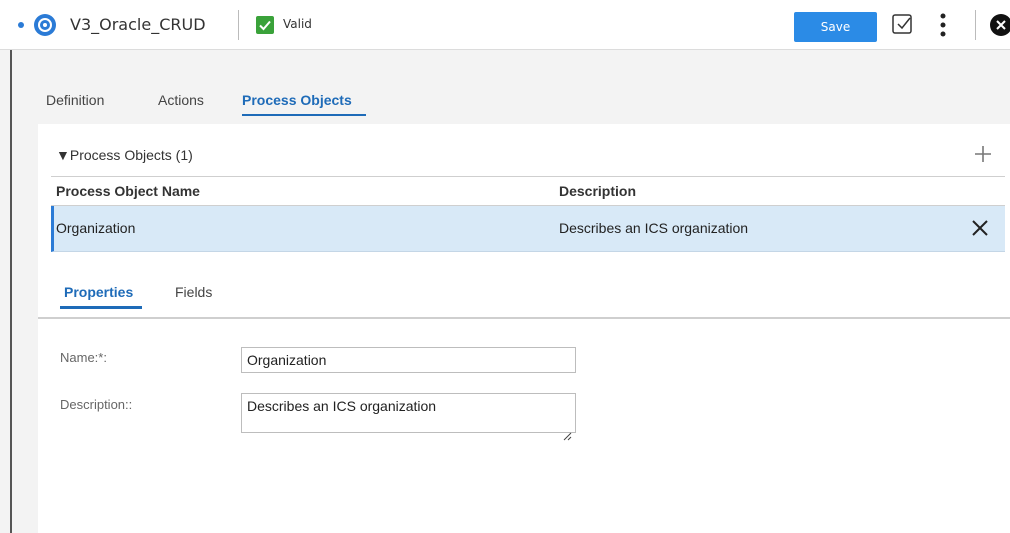  Describe the element at coordinates (98, 292) in the screenshot. I see `tab-properties: Properties` at that location.